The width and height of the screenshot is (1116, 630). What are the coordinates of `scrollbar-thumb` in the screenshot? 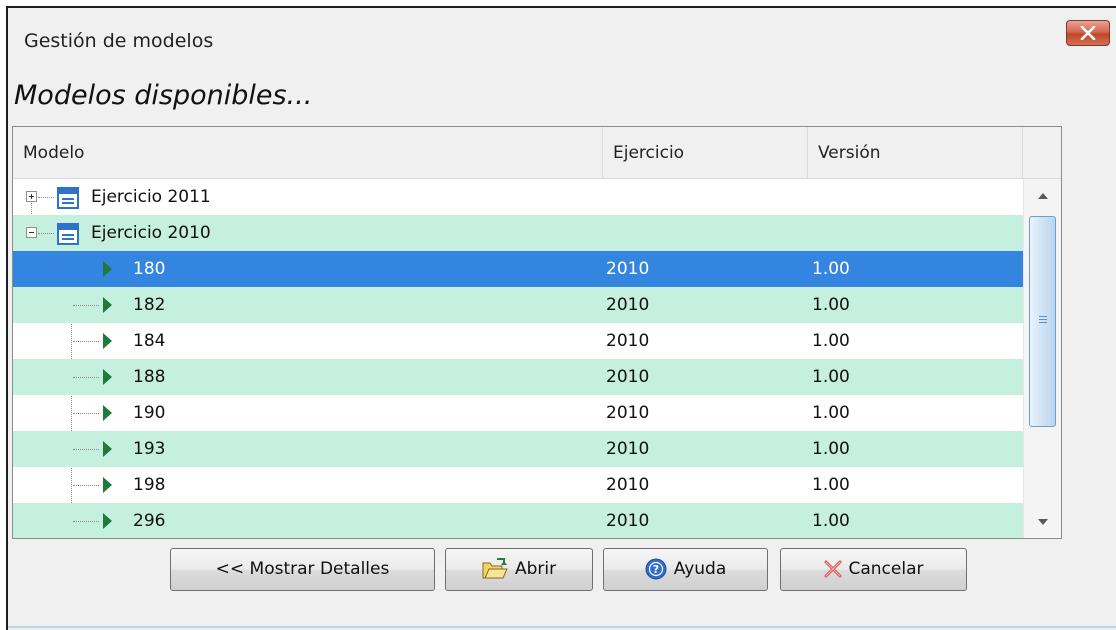 It's located at (1042, 321).